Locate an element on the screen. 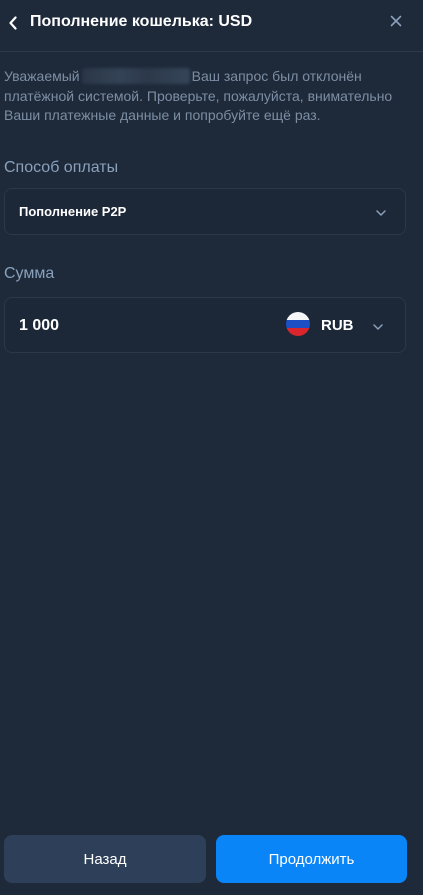 The width and height of the screenshot is (423, 895). continue-button: Продолжить is located at coordinates (311, 859).